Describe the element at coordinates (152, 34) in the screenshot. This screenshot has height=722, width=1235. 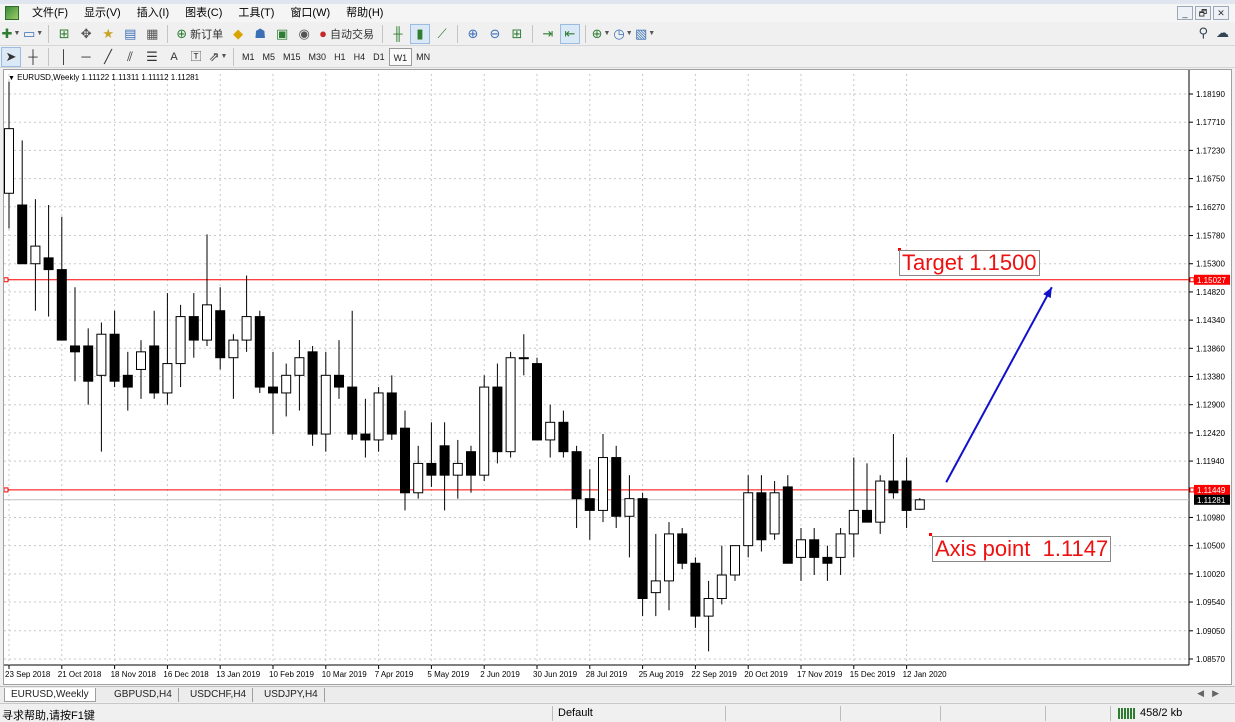
I see `strategy-tester-button: ▦` at that location.